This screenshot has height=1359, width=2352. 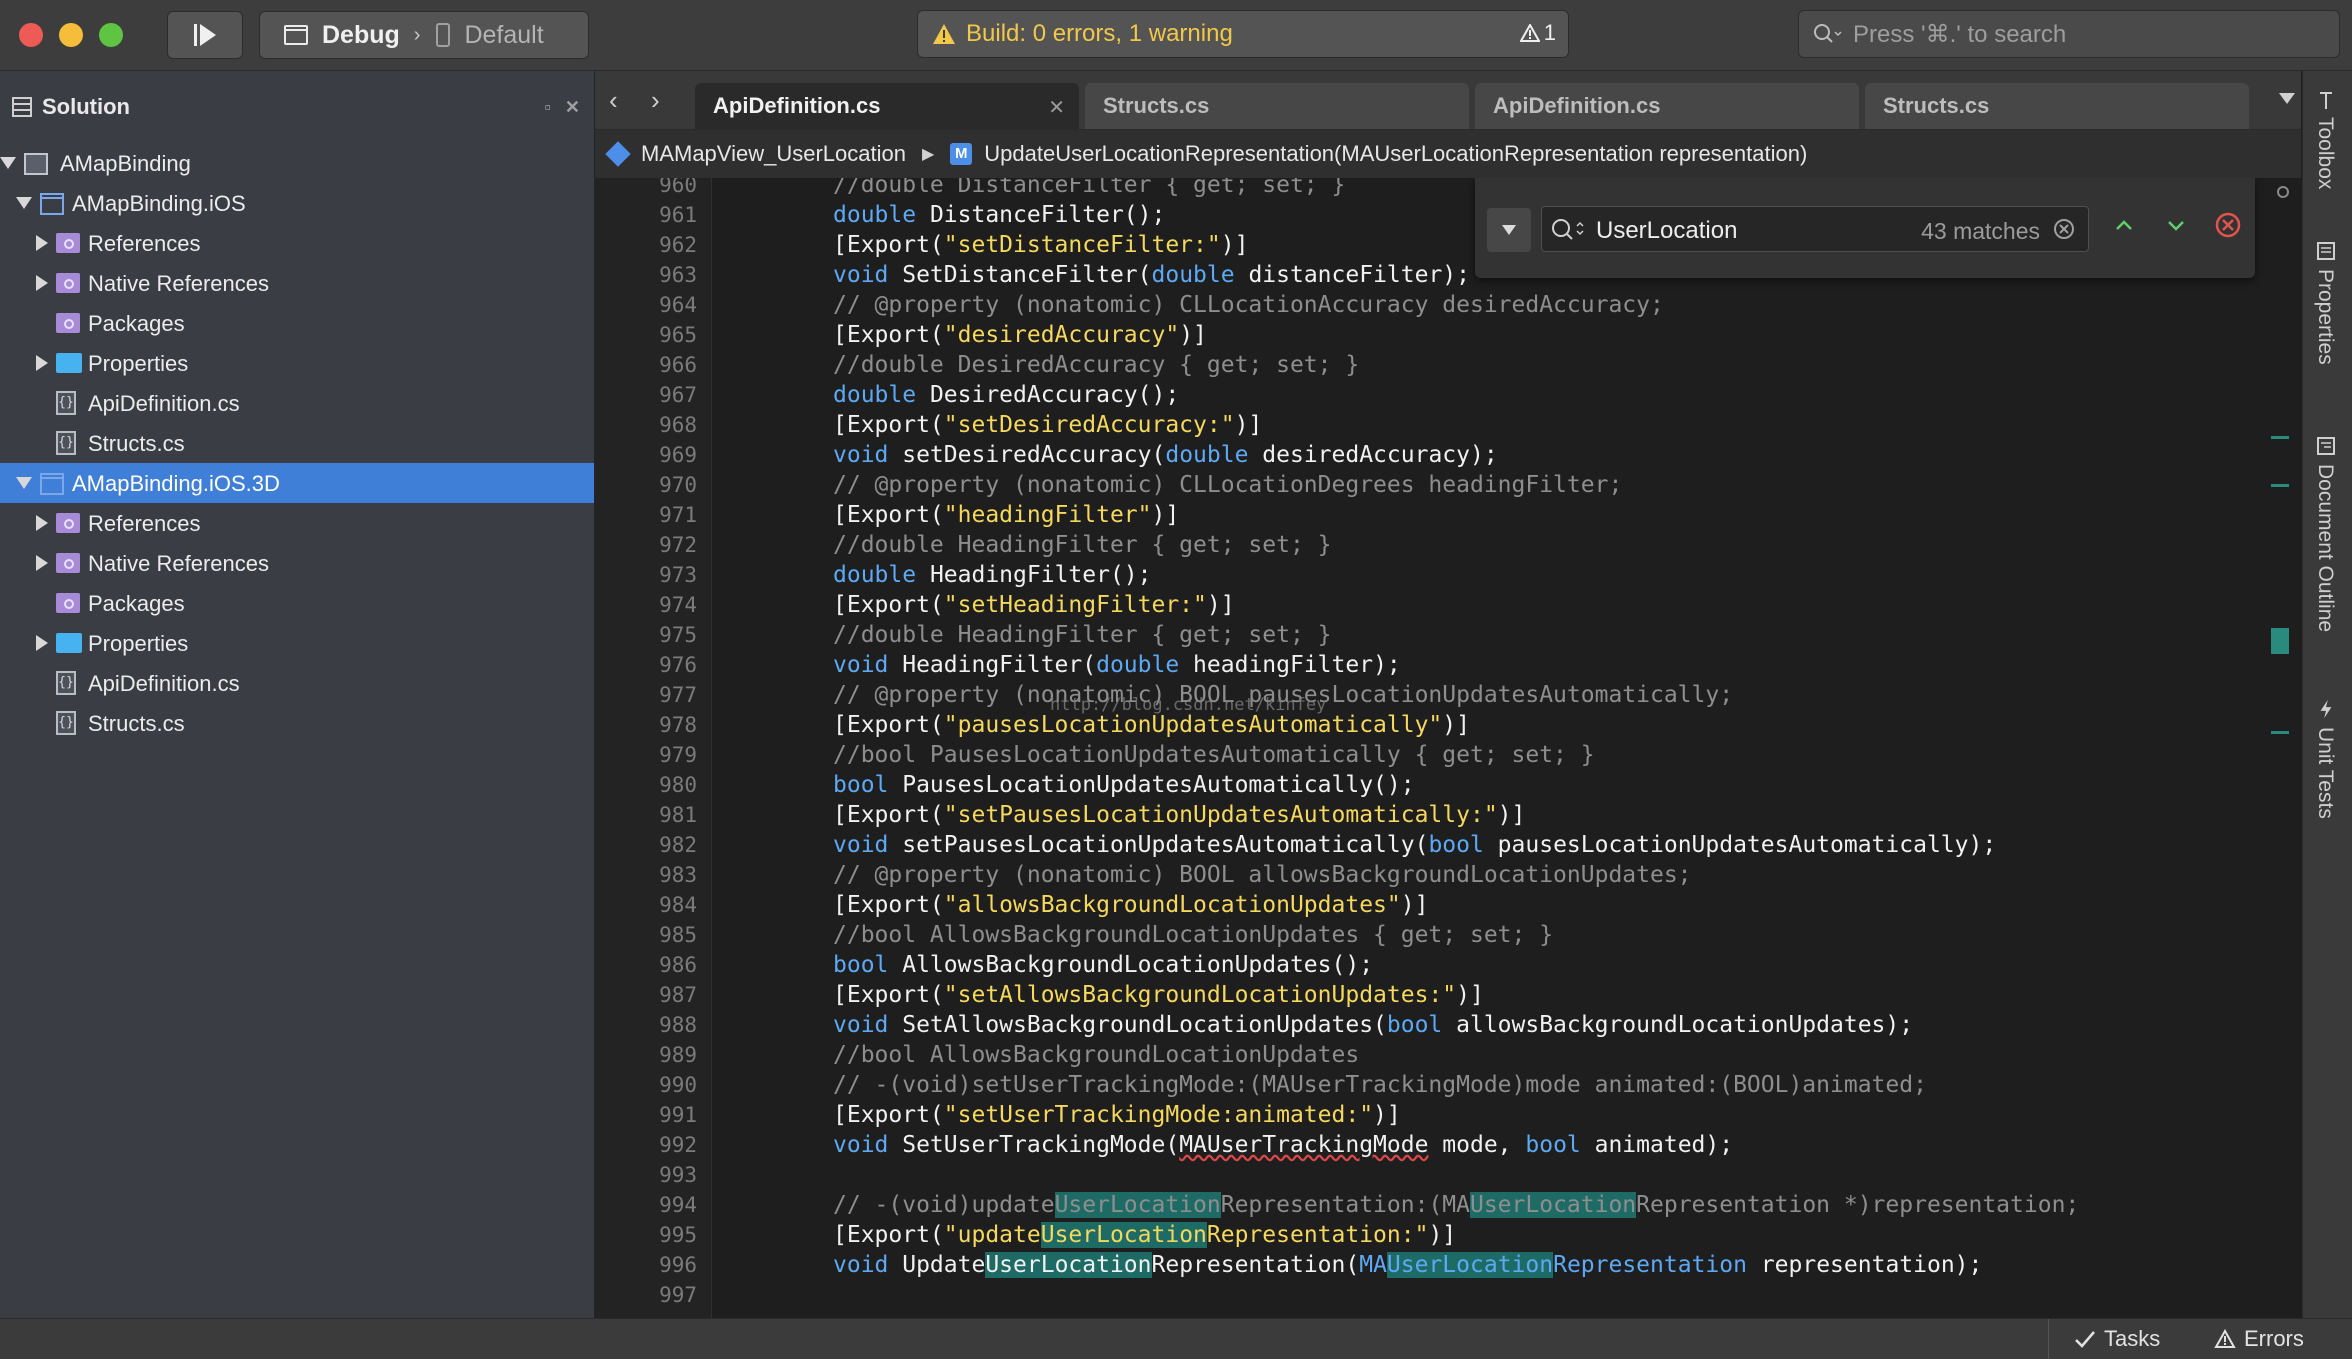 I want to click on line-number: 965, so click(x=678, y=335).